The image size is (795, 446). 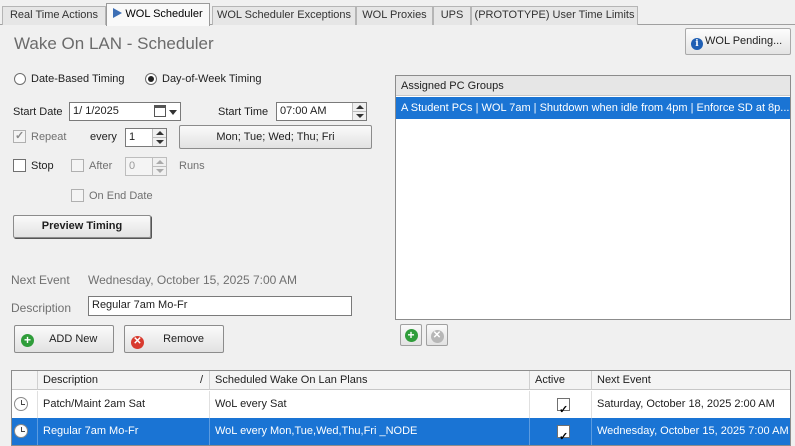 I want to click on tab-label: (PROTOTYPE) User Time Limits, so click(x=554, y=15).